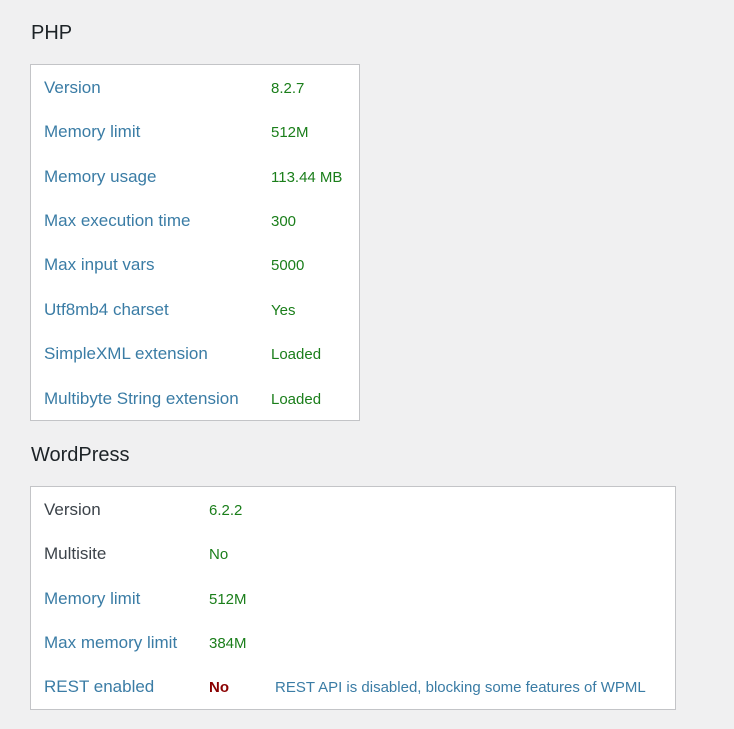  Describe the element at coordinates (106, 310) in the screenshot. I see `php-label-utf8mb4-charset: Utf8mb4 charset` at that location.